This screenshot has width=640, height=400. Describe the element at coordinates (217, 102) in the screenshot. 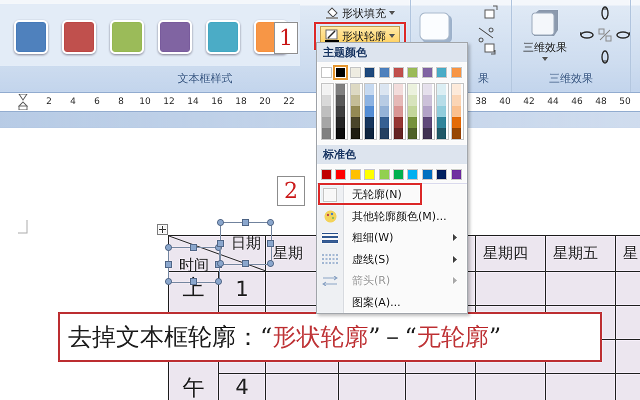

I see `ruler-number: 16` at that location.